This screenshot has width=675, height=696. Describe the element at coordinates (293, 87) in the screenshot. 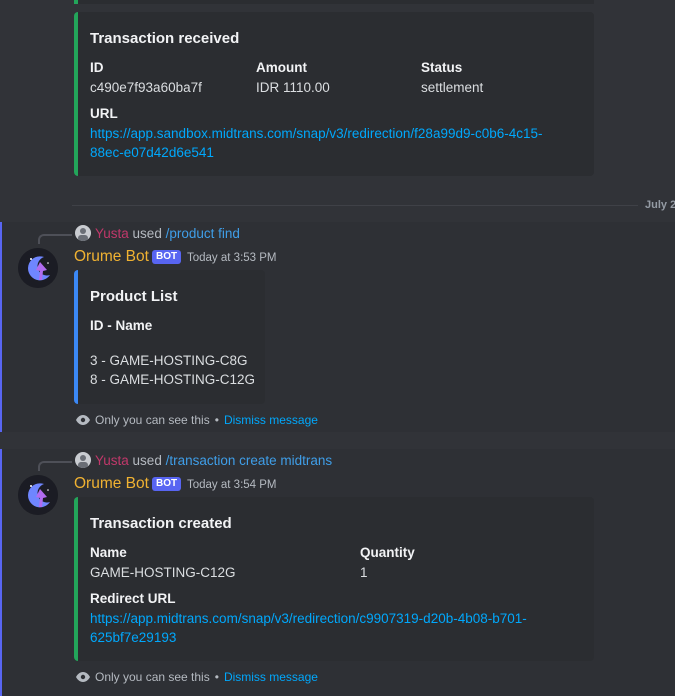

I see `field-amount-value: IDR 1110.00` at that location.